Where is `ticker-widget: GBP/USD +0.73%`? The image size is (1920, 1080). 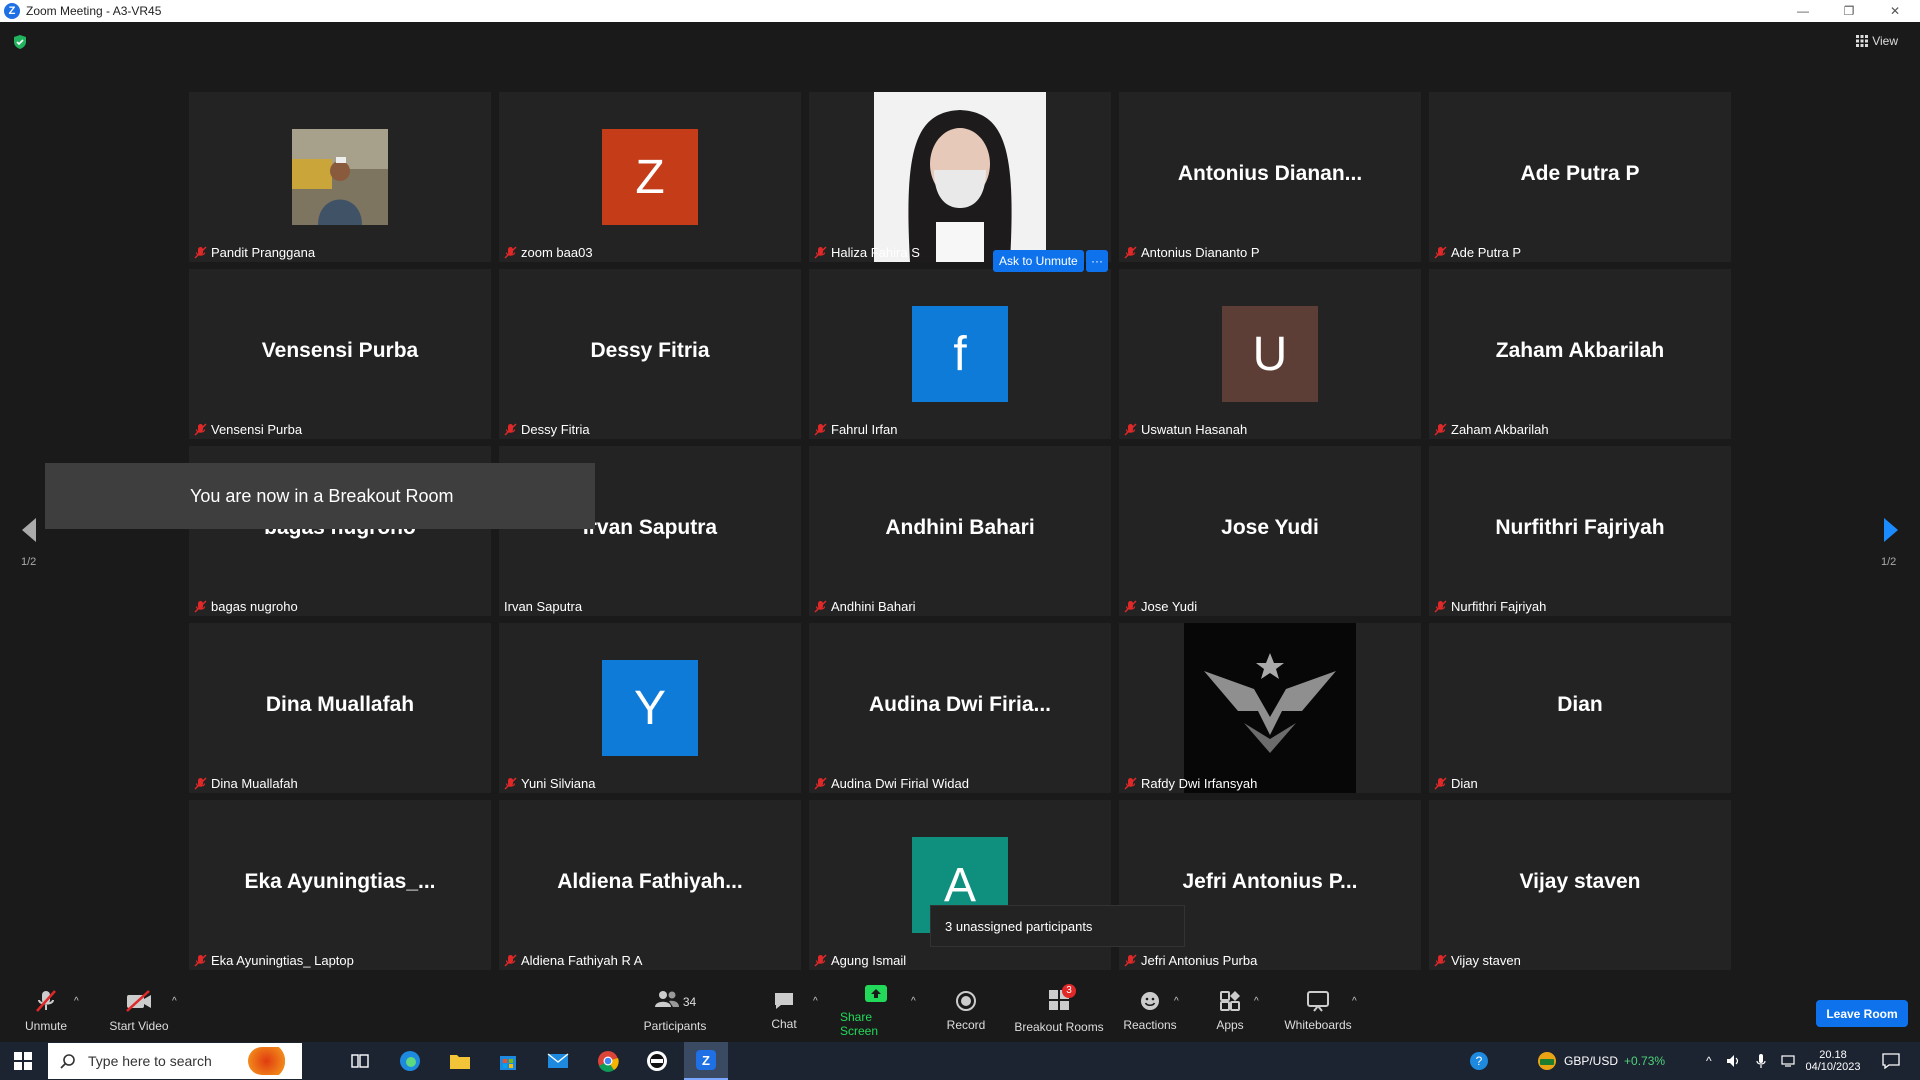 ticker-widget: GBP/USD +0.73% is located at coordinates (1600, 1061).